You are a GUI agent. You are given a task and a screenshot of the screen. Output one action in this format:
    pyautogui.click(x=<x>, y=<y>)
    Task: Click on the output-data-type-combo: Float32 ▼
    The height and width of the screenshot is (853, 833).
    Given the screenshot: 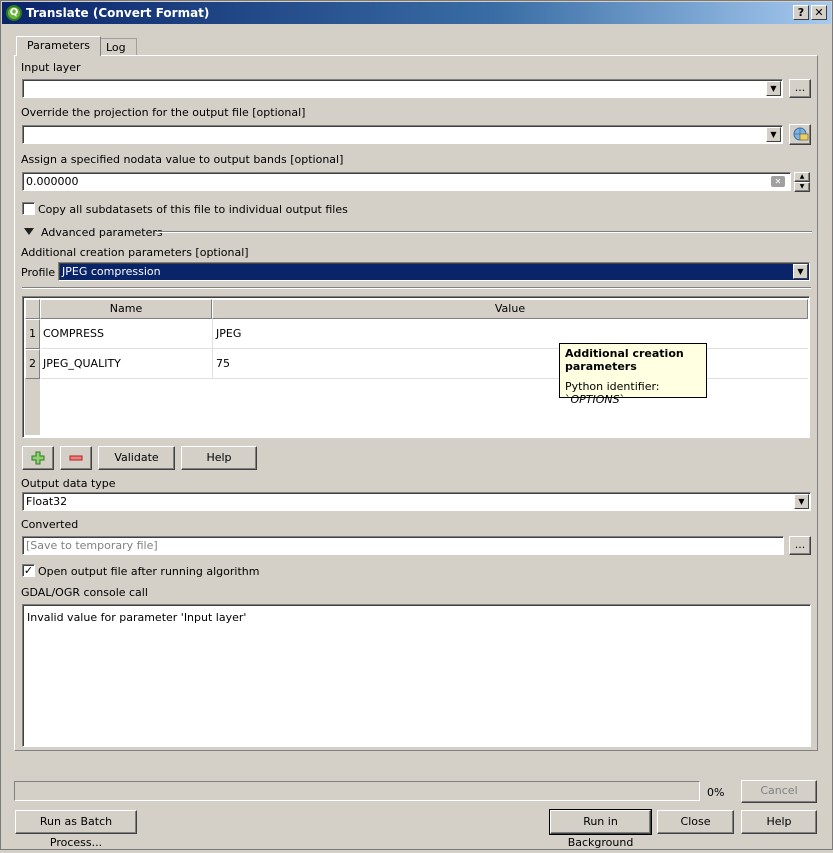 What is the action you would take?
    pyautogui.click(x=416, y=501)
    